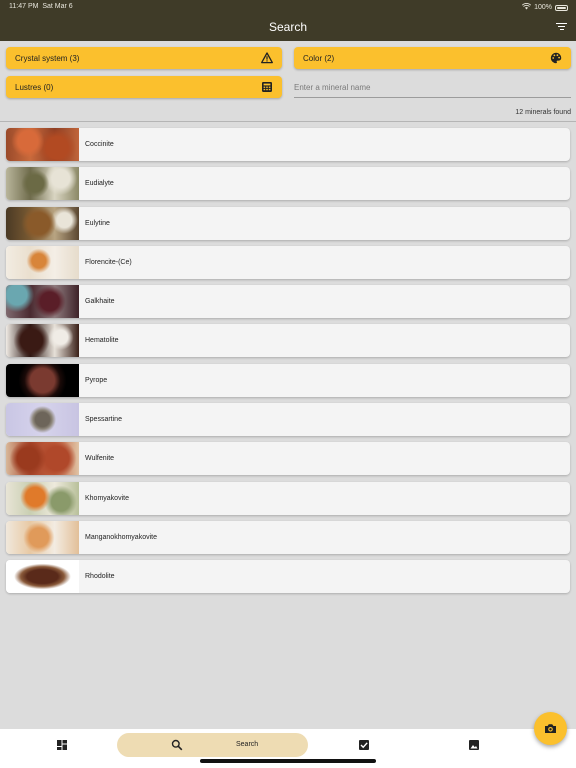 The height and width of the screenshot is (768, 576). I want to click on mineral-list-item: Spessartine, so click(288, 420).